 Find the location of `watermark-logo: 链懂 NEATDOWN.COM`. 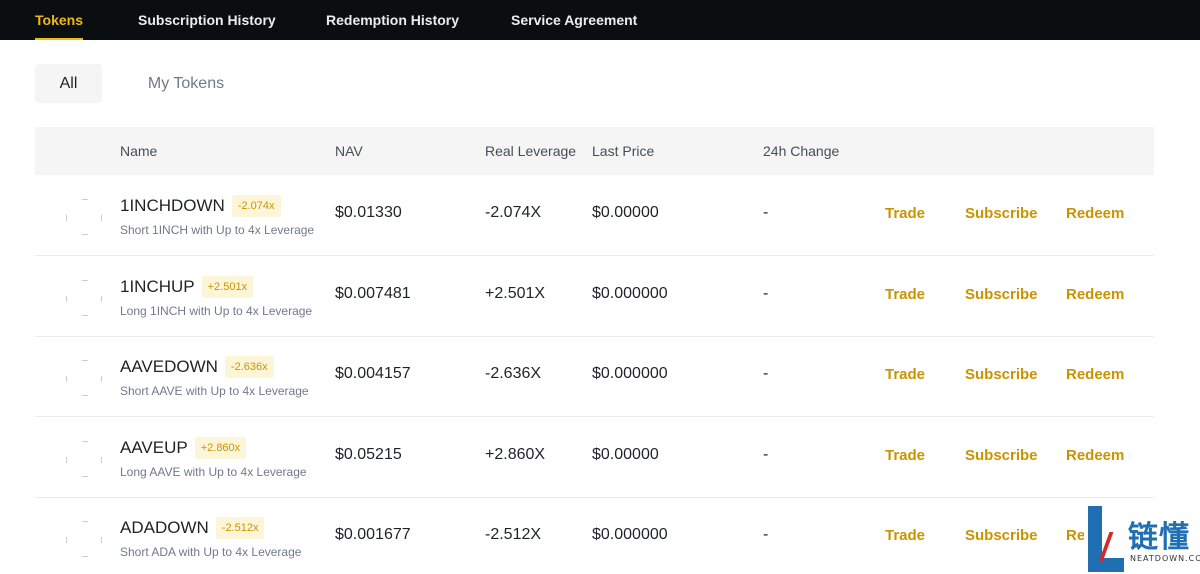

watermark-logo: 链懂 NEATDOWN.COM is located at coordinates (1142, 539).